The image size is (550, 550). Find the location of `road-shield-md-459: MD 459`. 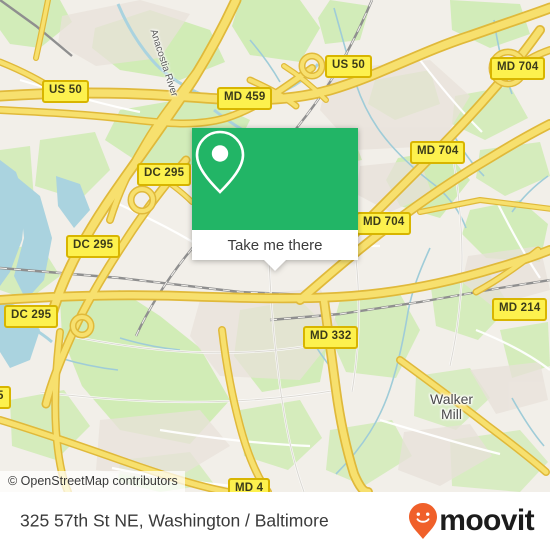

road-shield-md-459: MD 459 is located at coordinates (245, 98).